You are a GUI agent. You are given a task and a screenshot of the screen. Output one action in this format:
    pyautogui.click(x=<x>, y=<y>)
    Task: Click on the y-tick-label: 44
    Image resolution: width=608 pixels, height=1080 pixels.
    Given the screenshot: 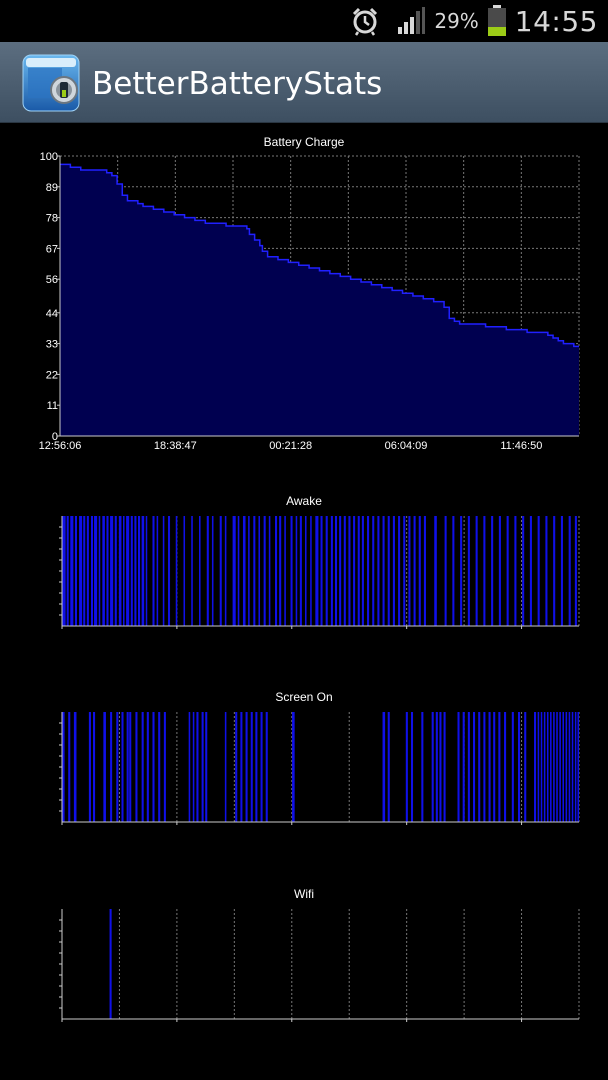 What is the action you would take?
    pyautogui.click(x=52, y=314)
    